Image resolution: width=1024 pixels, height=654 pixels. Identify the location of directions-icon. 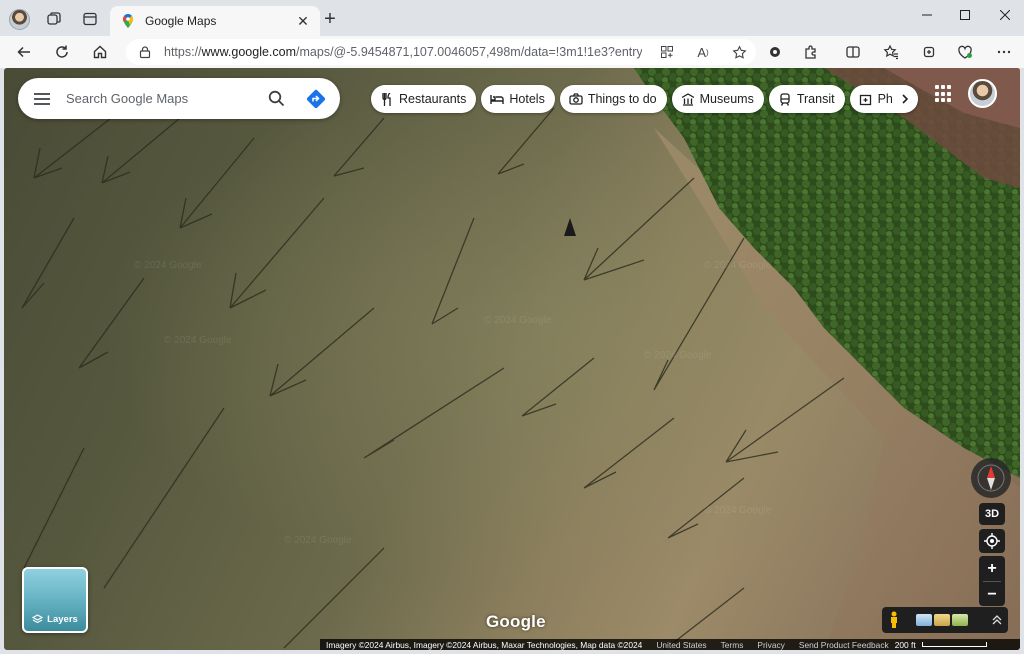
(316, 98).